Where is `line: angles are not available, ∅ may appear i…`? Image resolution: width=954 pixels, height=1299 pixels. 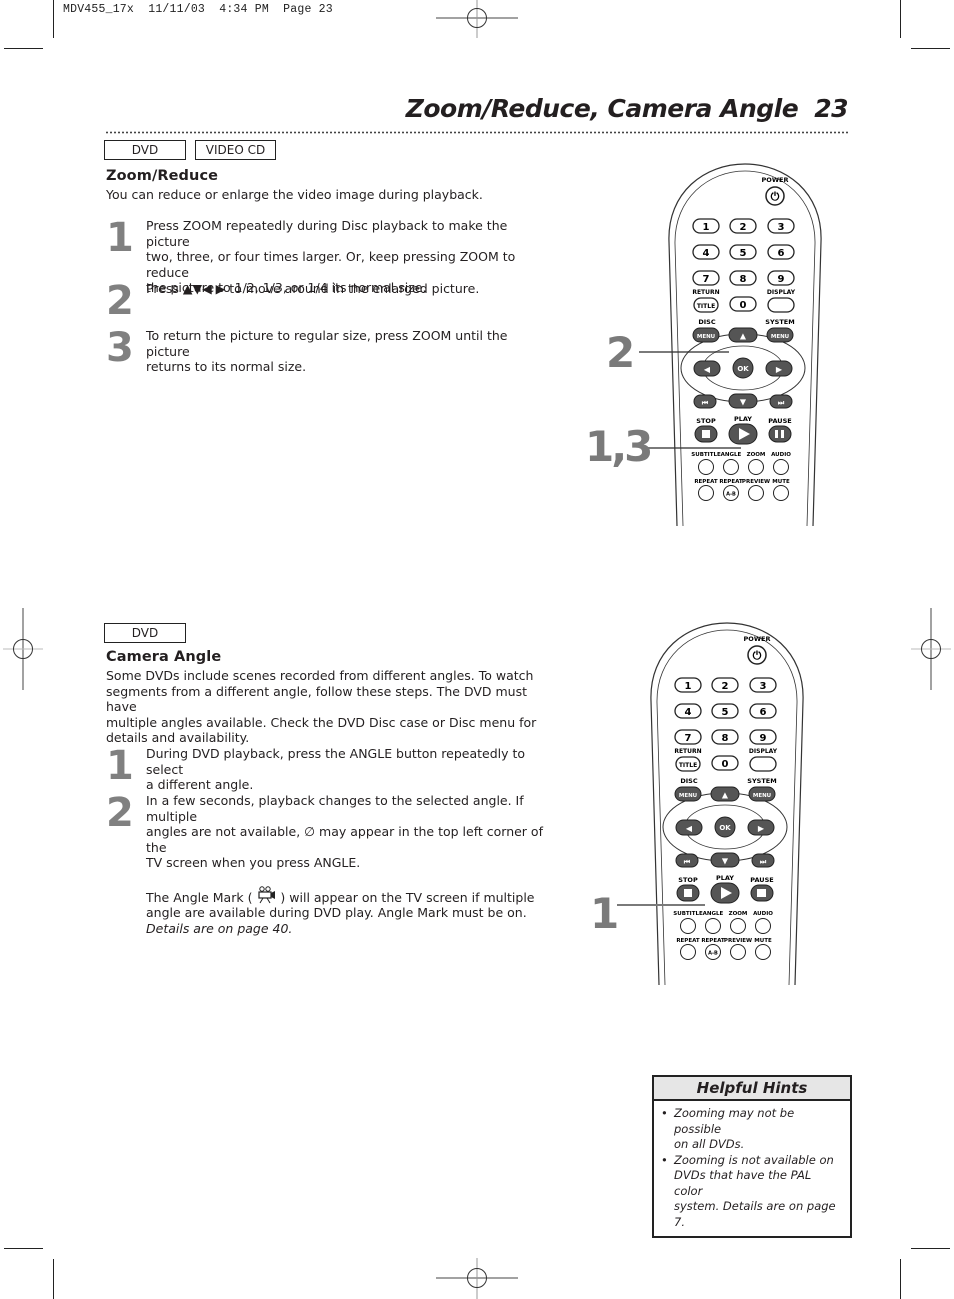 line: angles are not available, ∅ may appear i… is located at coordinates (344, 839).